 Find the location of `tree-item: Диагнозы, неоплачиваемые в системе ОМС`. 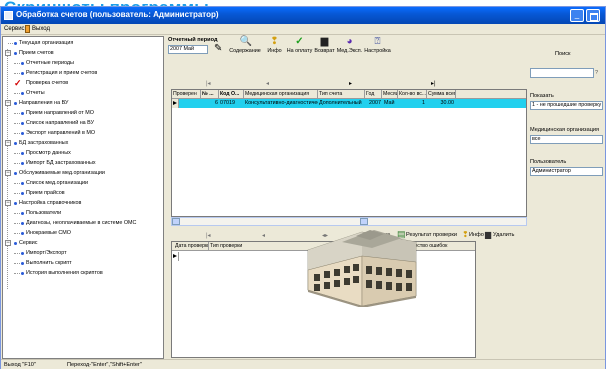

tree-item: Диагнозы, неоплачиваемые в системе ОМС is located at coordinates (83, 223).